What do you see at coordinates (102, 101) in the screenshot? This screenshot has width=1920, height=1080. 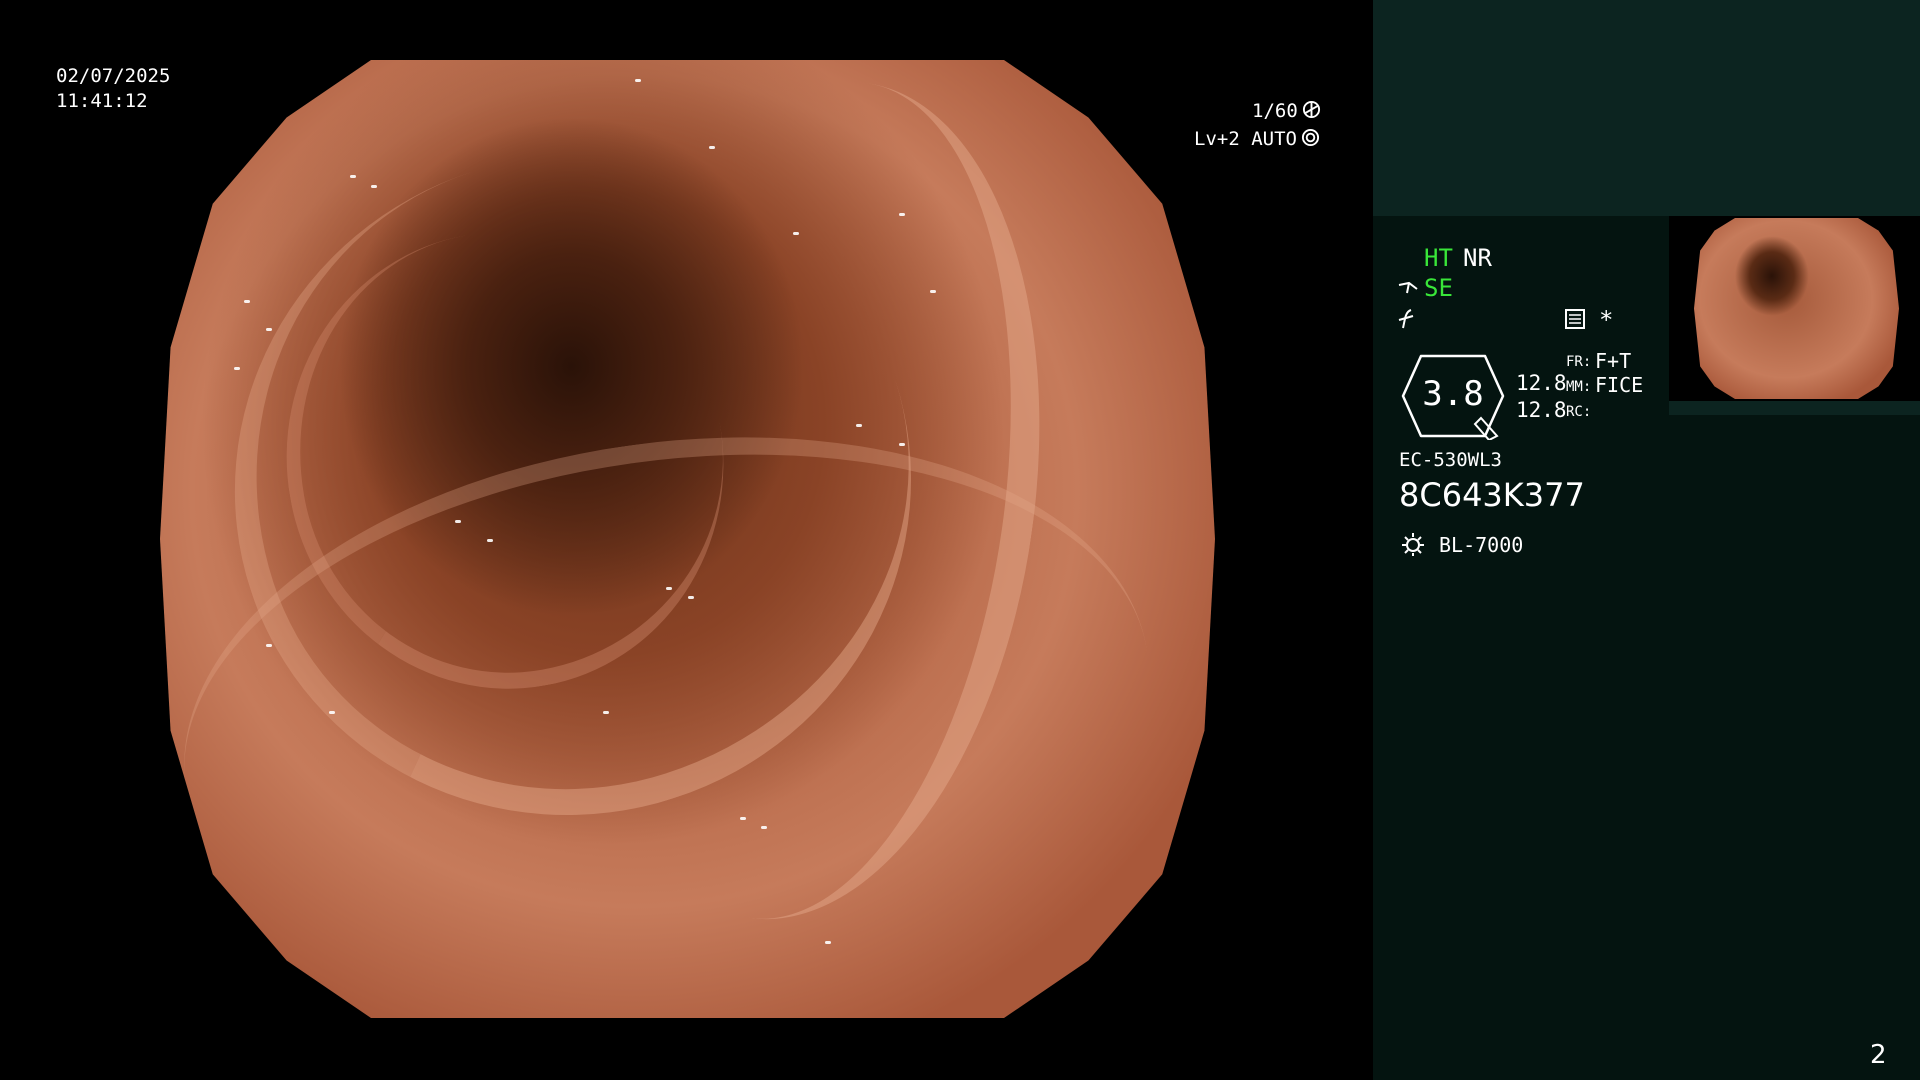 I see `exam-time: 11:41:12` at bounding box center [102, 101].